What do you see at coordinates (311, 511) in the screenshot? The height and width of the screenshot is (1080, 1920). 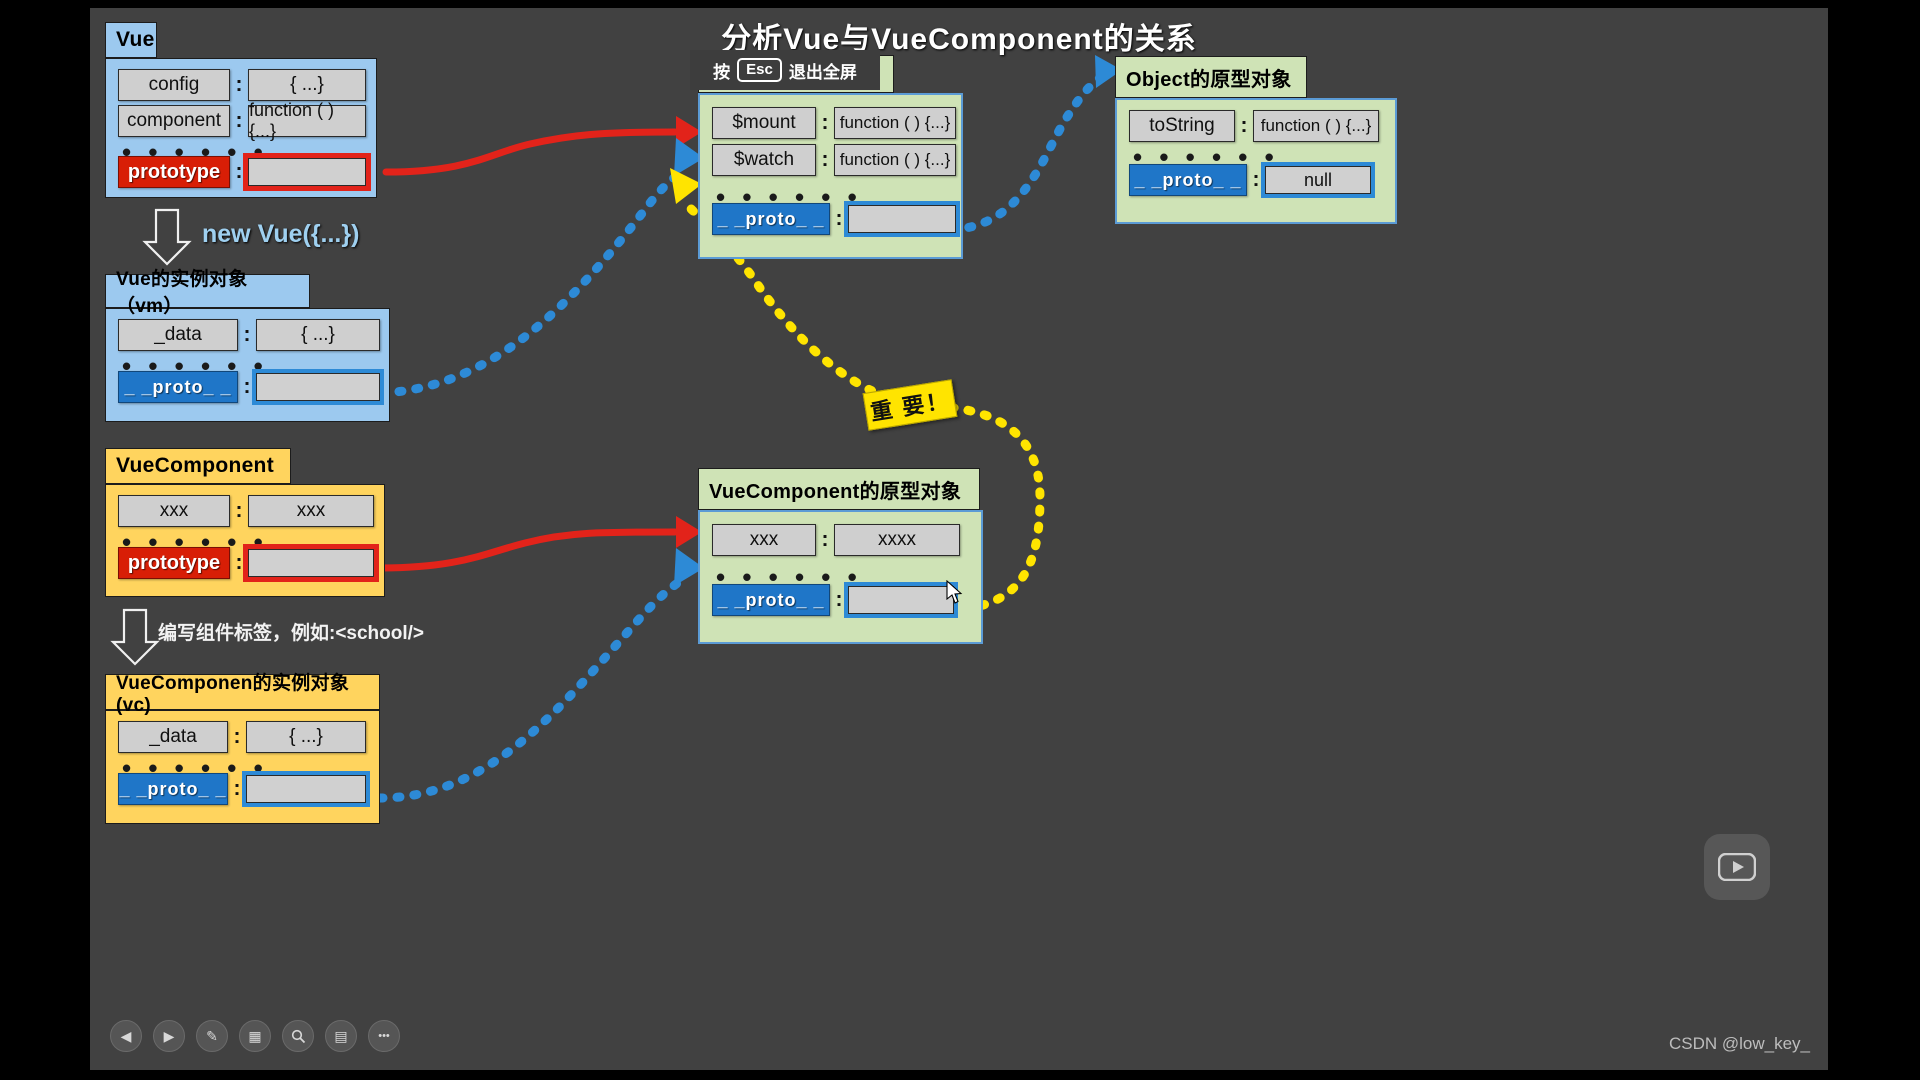 I see `kv-value: xxx` at bounding box center [311, 511].